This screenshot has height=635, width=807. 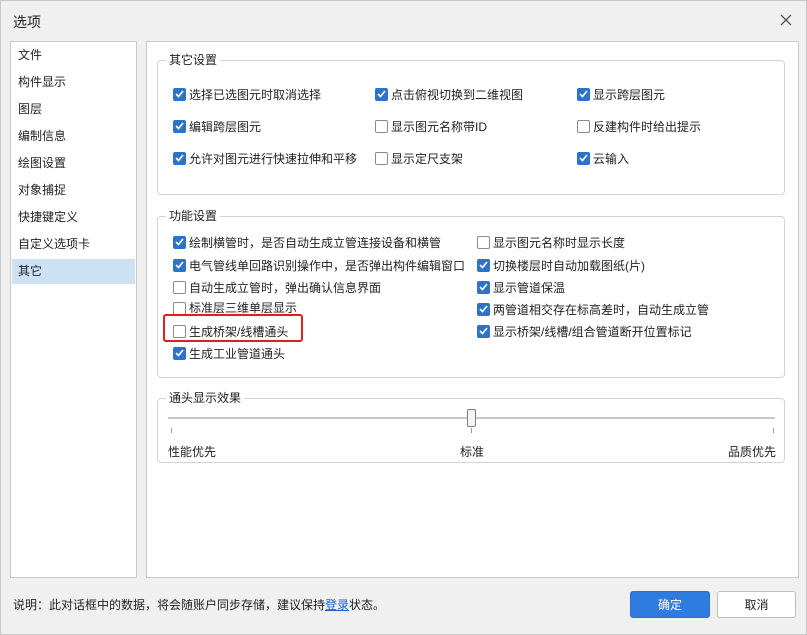 What do you see at coordinates (30, 55) in the screenshot?
I see `sidebar-item-label: 文件` at bounding box center [30, 55].